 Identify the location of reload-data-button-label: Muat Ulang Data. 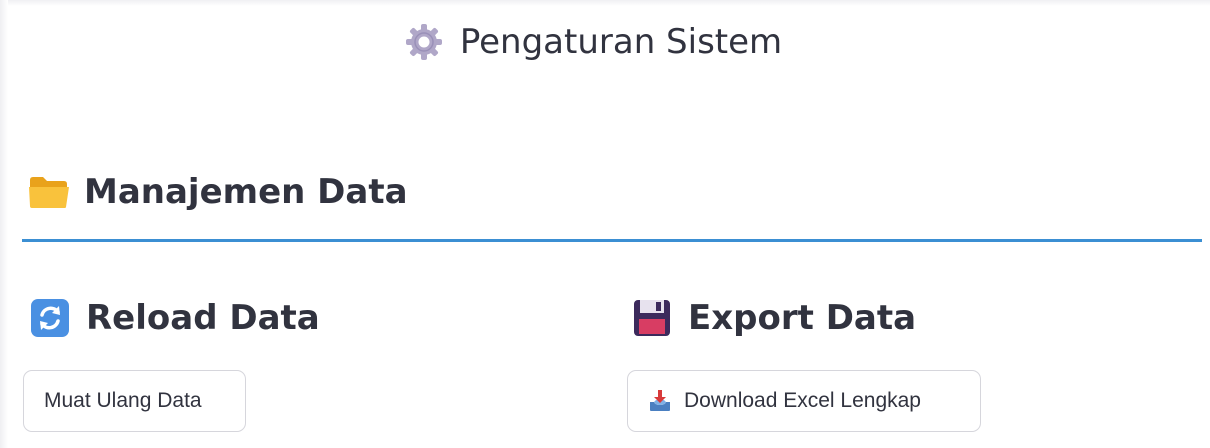
(123, 400).